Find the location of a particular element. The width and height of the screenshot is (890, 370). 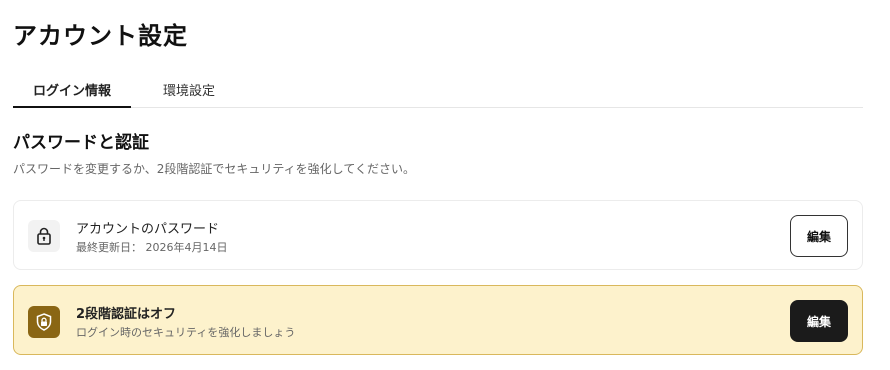

password-last-updated: 最終更新日： 2026年4月14日 is located at coordinates (152, 247).